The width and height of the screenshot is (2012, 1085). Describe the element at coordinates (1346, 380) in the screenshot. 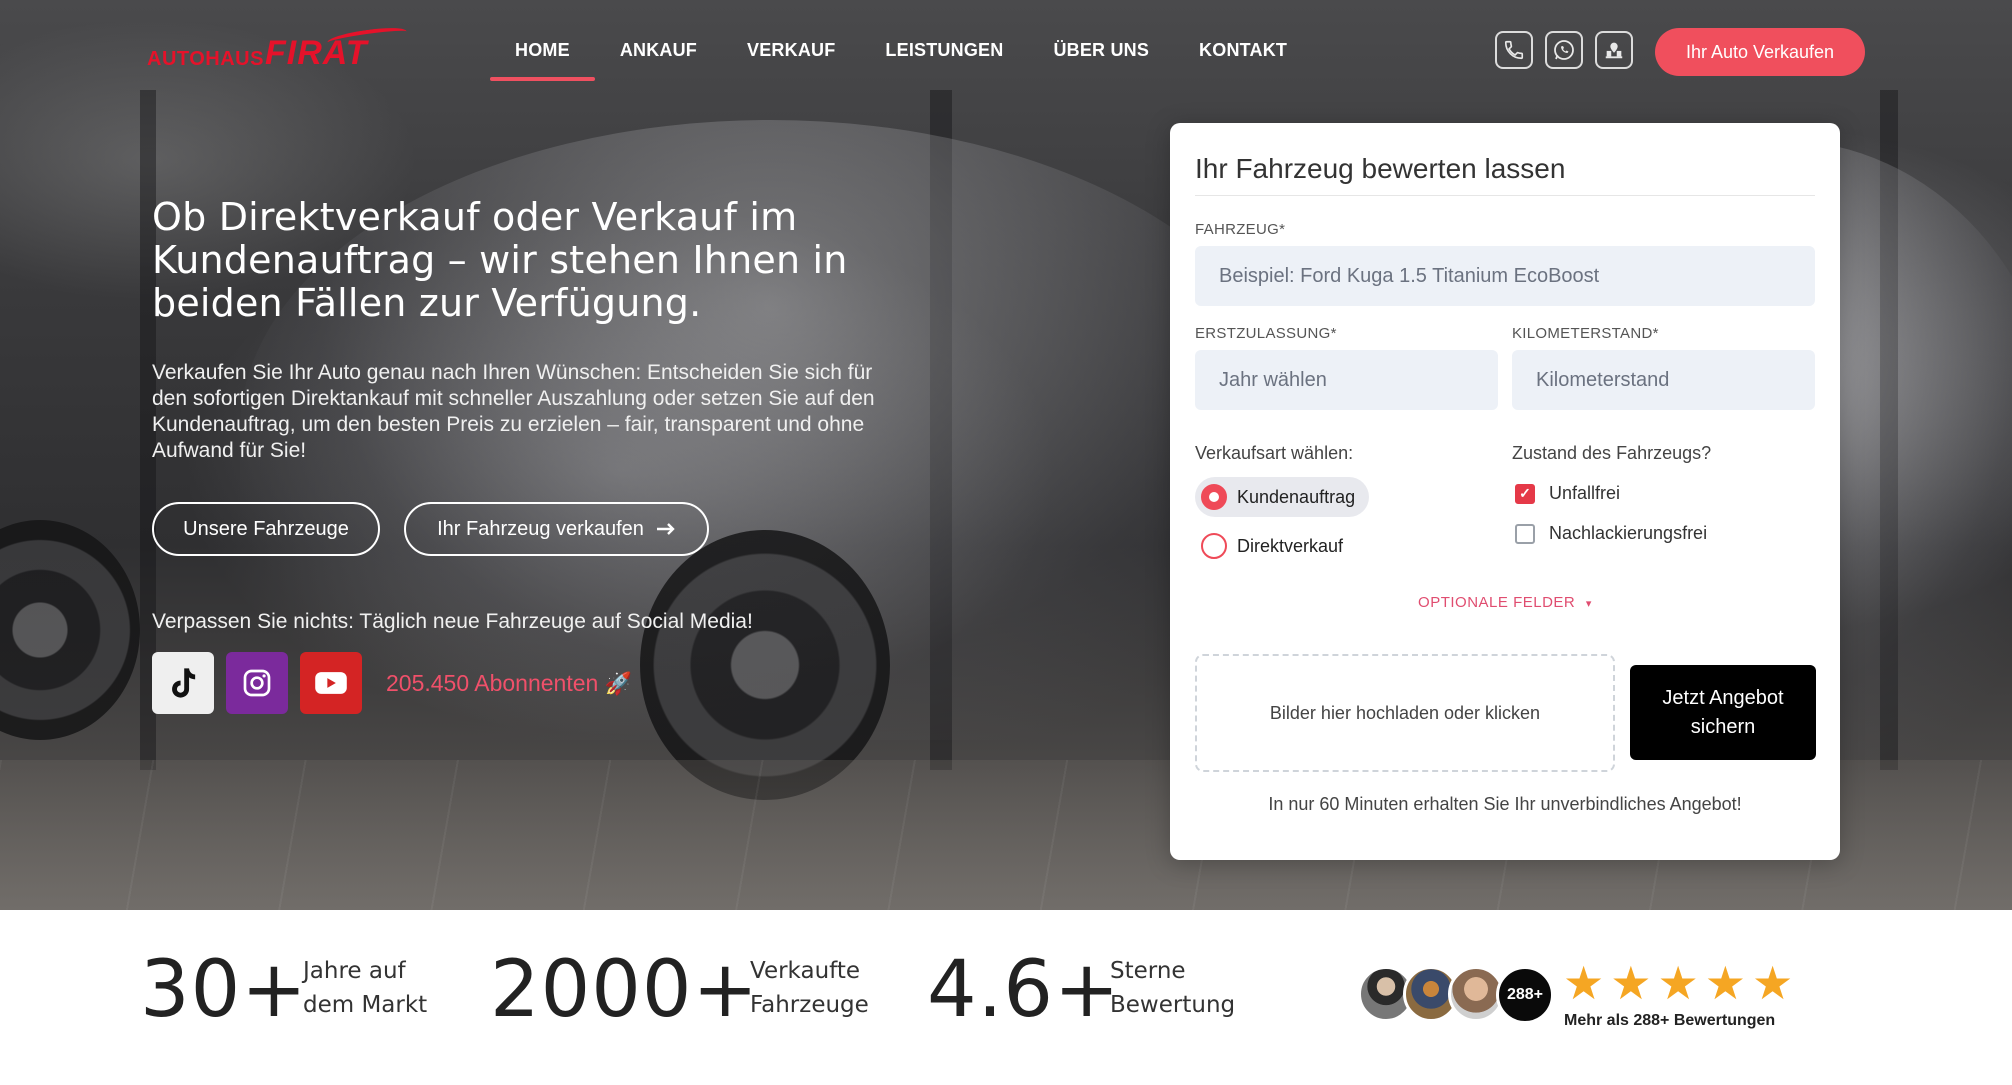

I see `first-registration-select` at that location.